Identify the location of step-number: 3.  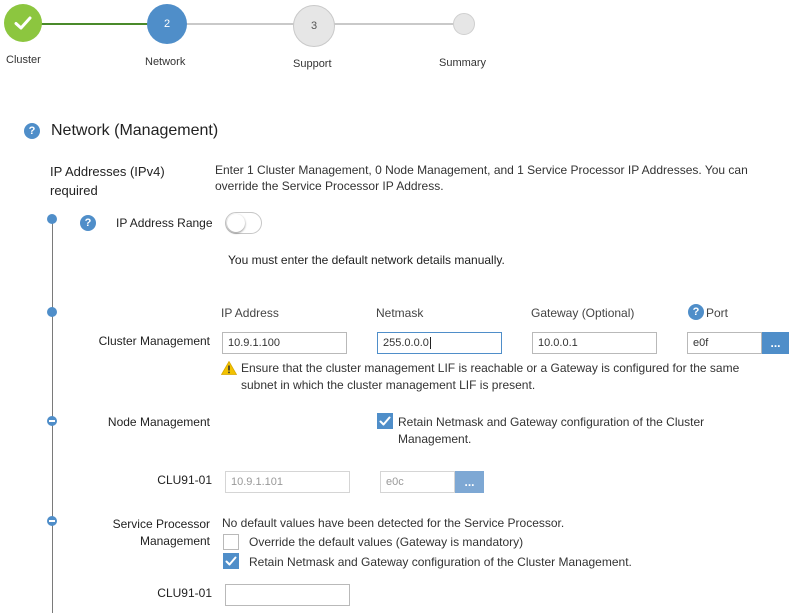
(314, 26).